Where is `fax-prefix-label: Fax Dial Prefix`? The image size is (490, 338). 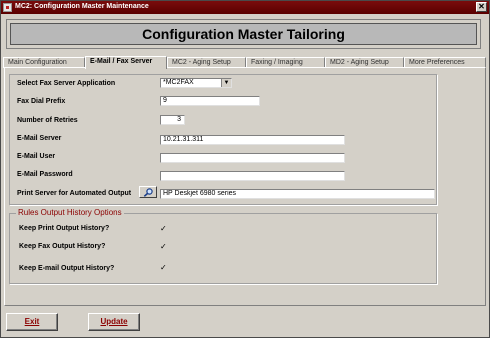 fax-prefix-label: Fax Dial Prefix is located at coordinates (41, 101).